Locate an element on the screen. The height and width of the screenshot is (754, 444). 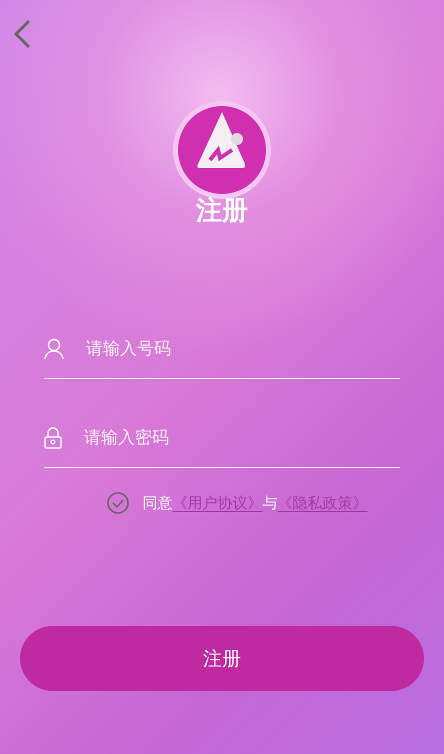
page-title: 注册 is located at coordinates (222, 211).